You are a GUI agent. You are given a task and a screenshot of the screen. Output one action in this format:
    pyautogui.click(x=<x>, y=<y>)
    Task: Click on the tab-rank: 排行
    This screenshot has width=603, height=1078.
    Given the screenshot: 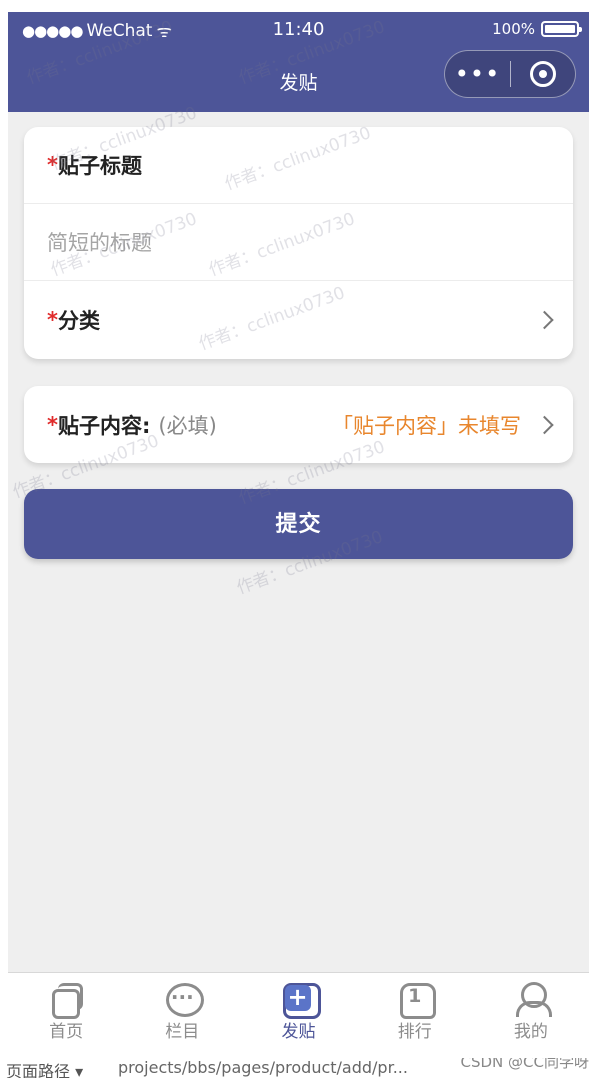 What is the action you would take?
    pyautogui.click(x=415, y=1009)
    